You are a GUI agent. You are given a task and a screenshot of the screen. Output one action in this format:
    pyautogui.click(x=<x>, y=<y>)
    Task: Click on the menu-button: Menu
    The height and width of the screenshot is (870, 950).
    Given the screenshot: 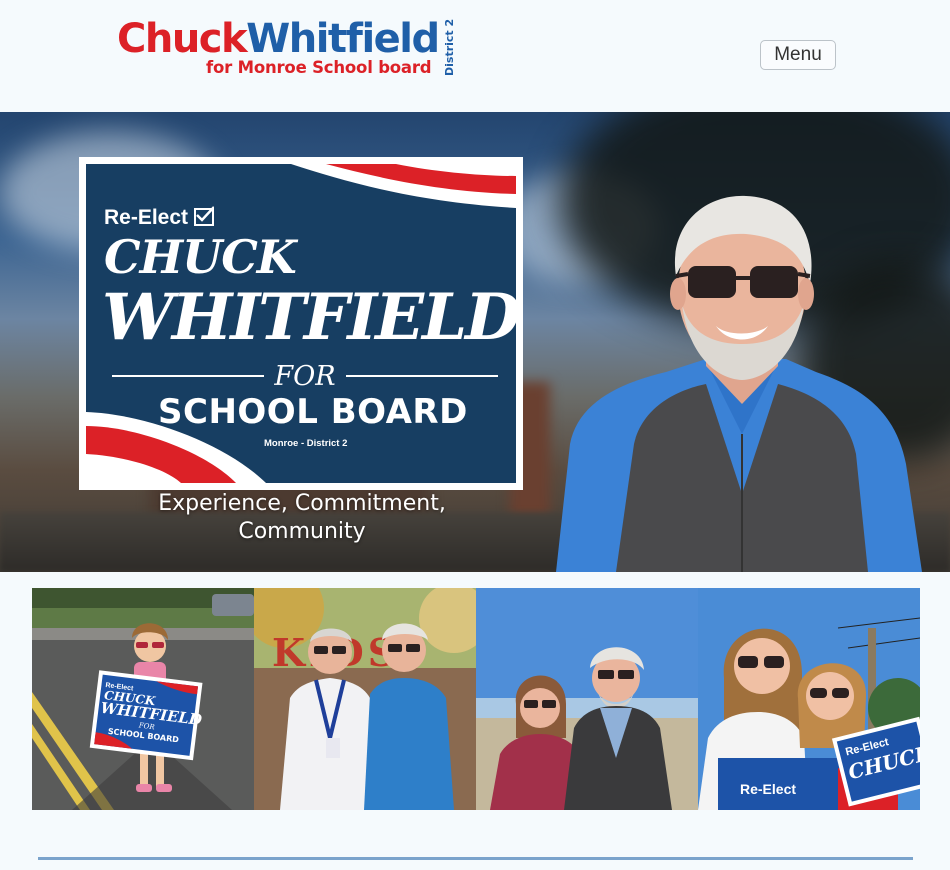 What is the action you would take?
    pyautogui.click(x=798, y=55)
    